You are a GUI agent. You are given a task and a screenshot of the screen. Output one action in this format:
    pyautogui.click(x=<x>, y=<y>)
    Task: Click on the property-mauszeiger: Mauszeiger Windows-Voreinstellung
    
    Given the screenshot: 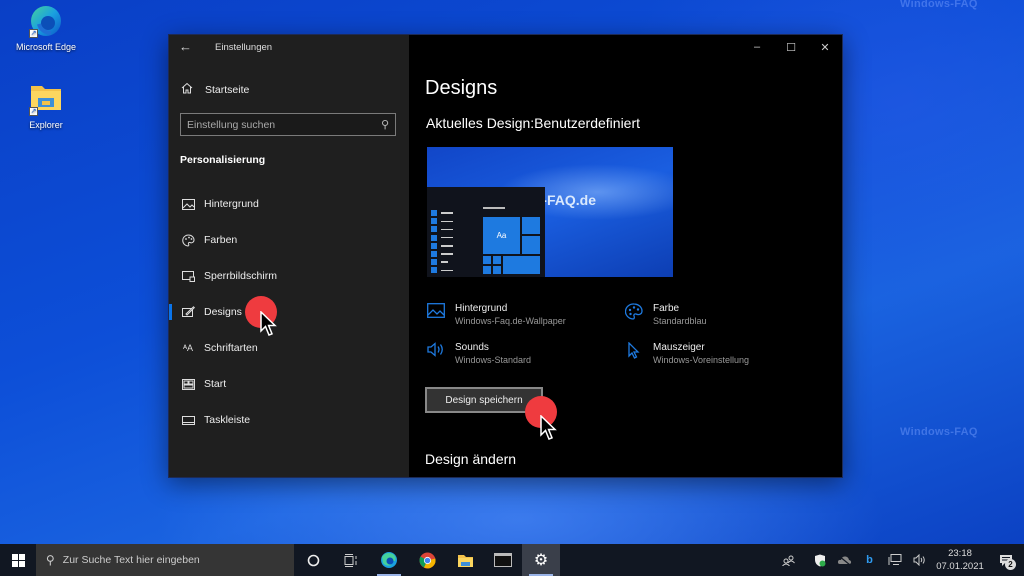 What is the action you would take?
    pyautogui.click(x=687, y=353)
    